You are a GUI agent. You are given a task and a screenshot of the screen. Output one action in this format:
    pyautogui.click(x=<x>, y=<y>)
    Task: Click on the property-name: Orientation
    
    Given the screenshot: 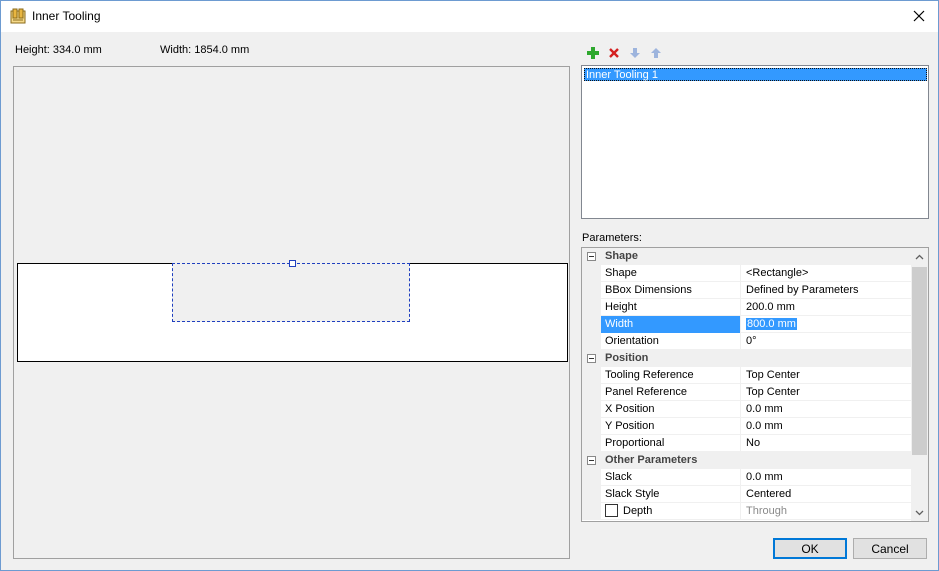 What is the action you would take?
    pyautogui.click(x=671, y=341)
    